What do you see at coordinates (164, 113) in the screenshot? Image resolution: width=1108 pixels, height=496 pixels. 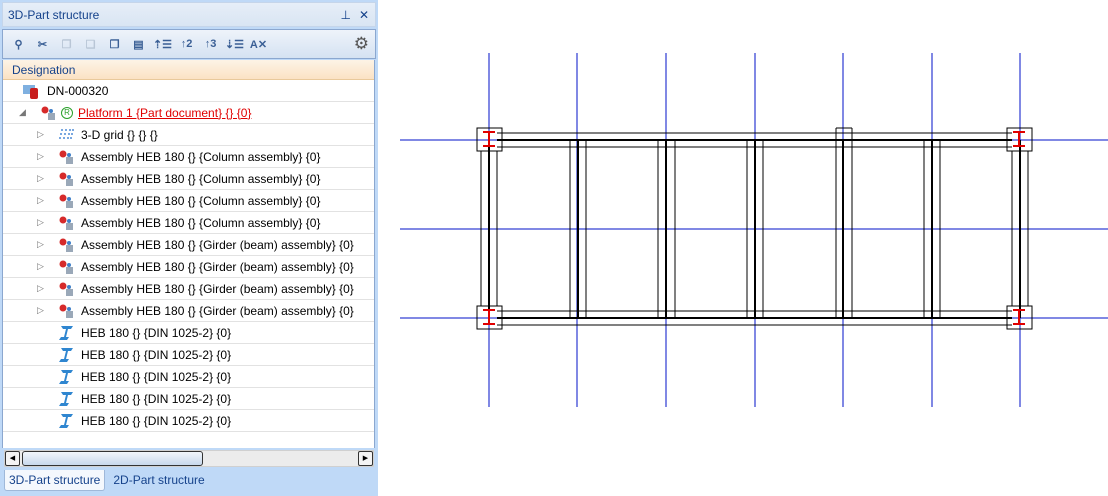 I see `tree-row-label: Platform 1 {Part document} {} {0}` at bounding box center [164, 113].